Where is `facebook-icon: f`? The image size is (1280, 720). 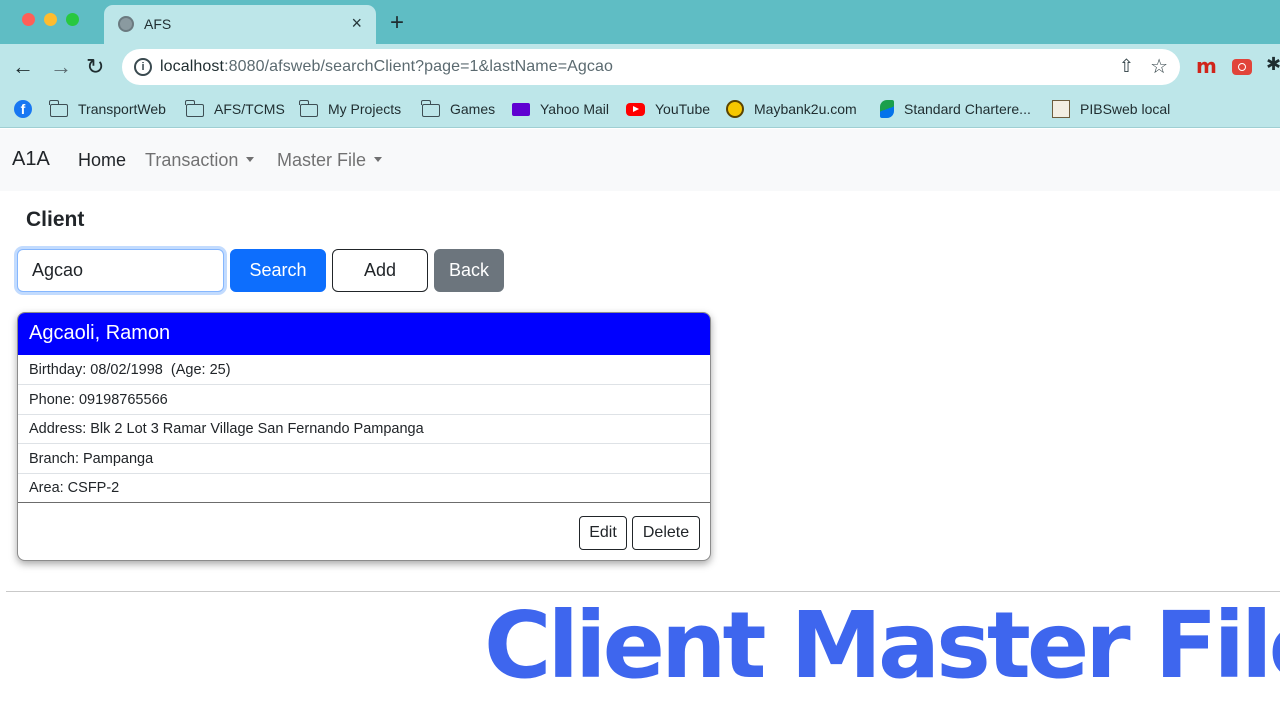 facebook-icon: f is located at coordinates (23, 109).